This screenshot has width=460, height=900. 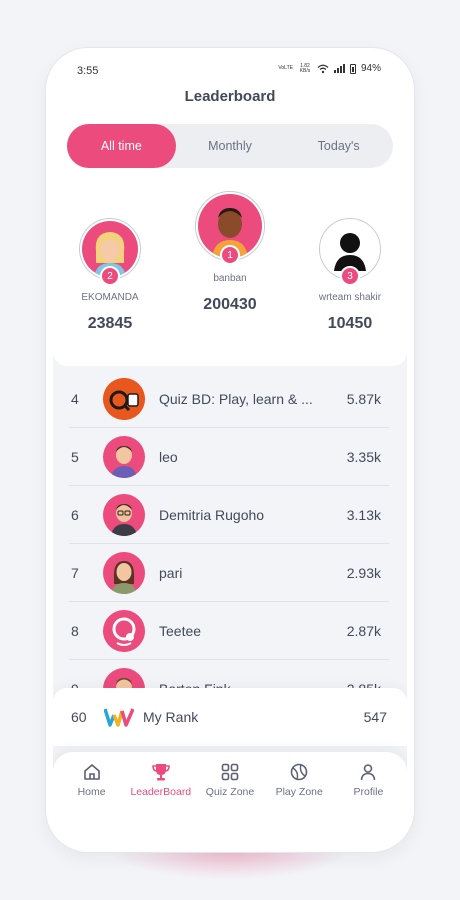 I want to click on network-speed: 1.82 KB/s, so click(x=305, y=68).